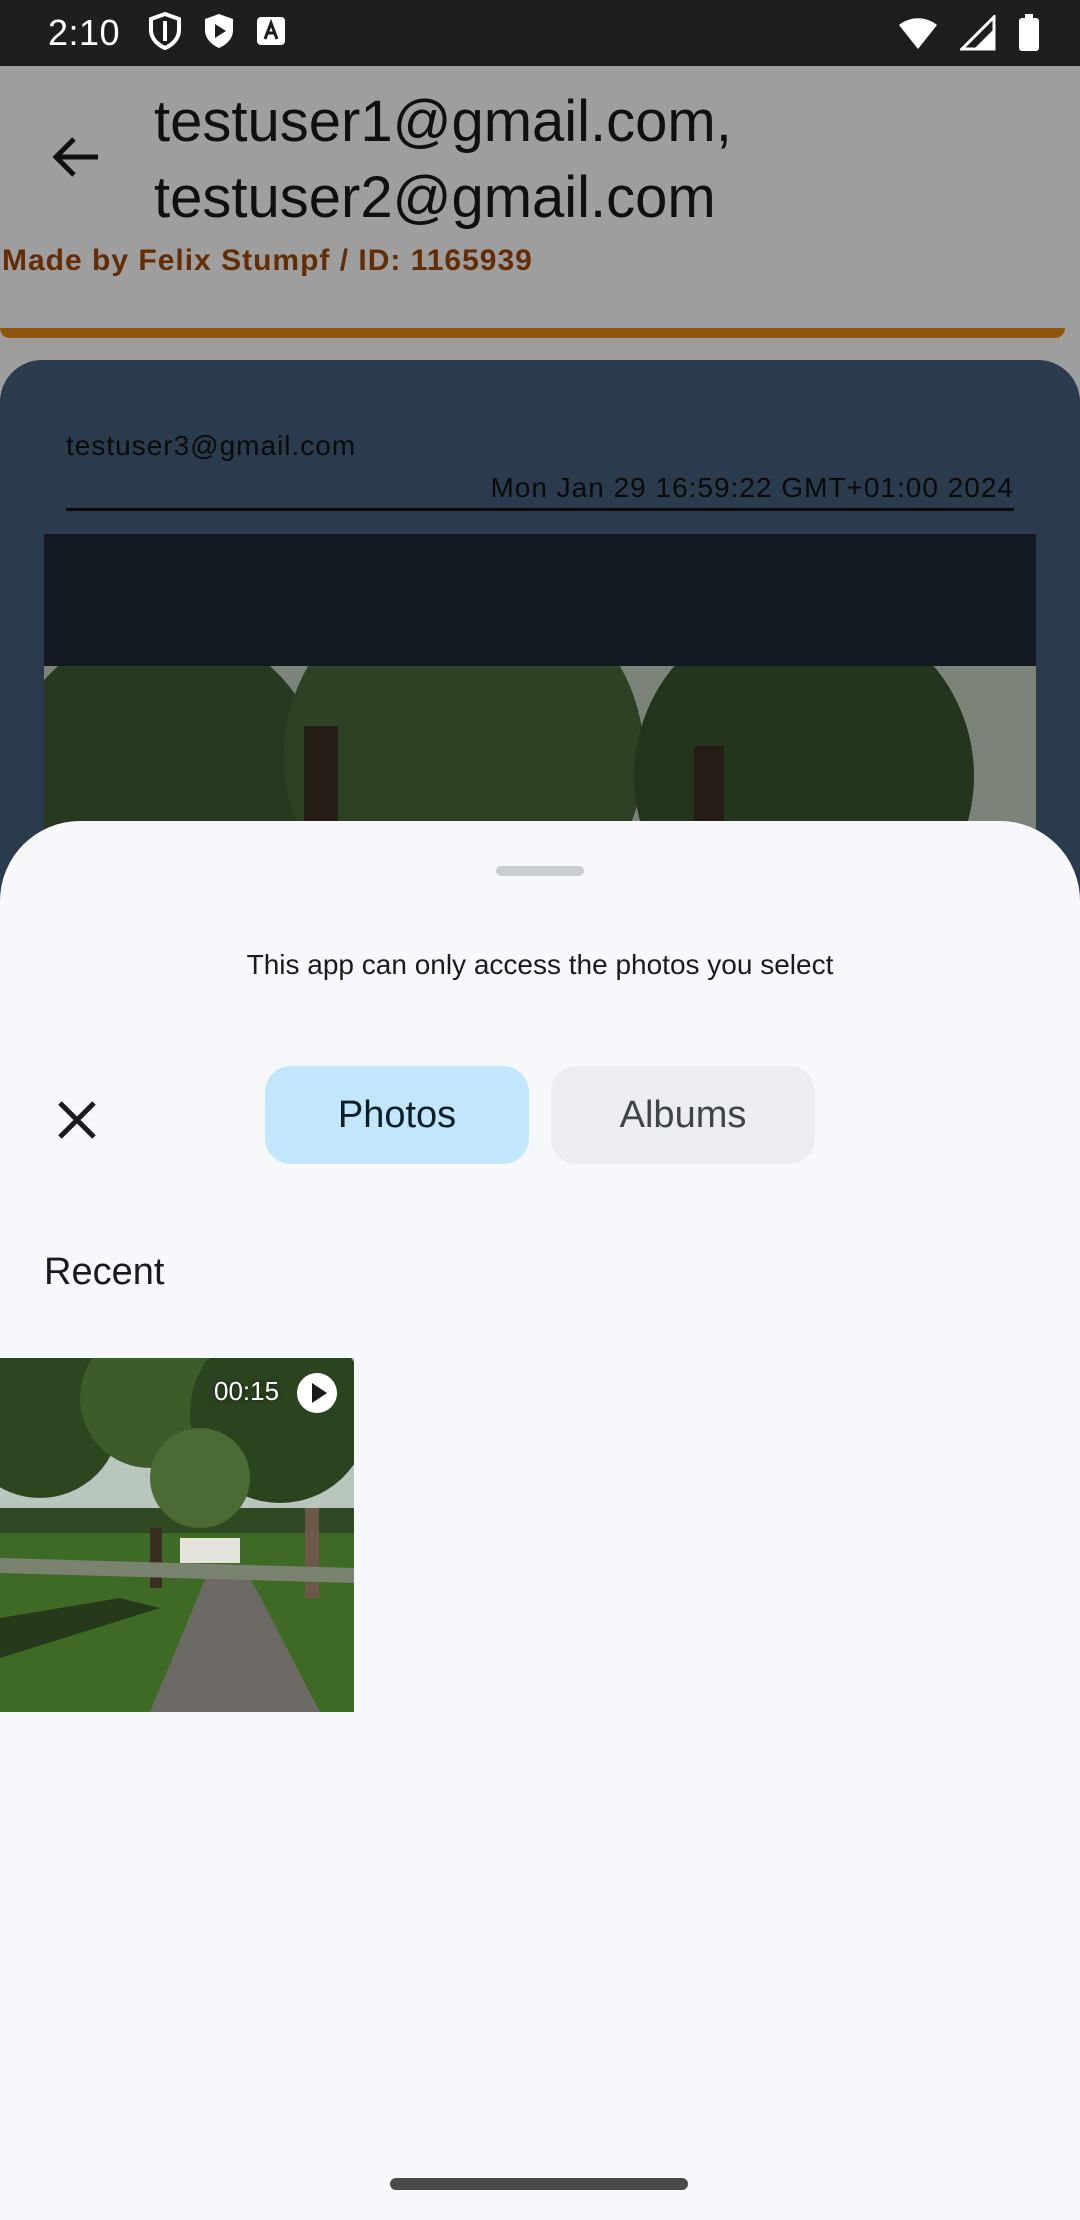 The height and width of the screenshot is (2220, 1080). I want to click on play-icon, so click(317, 1393).